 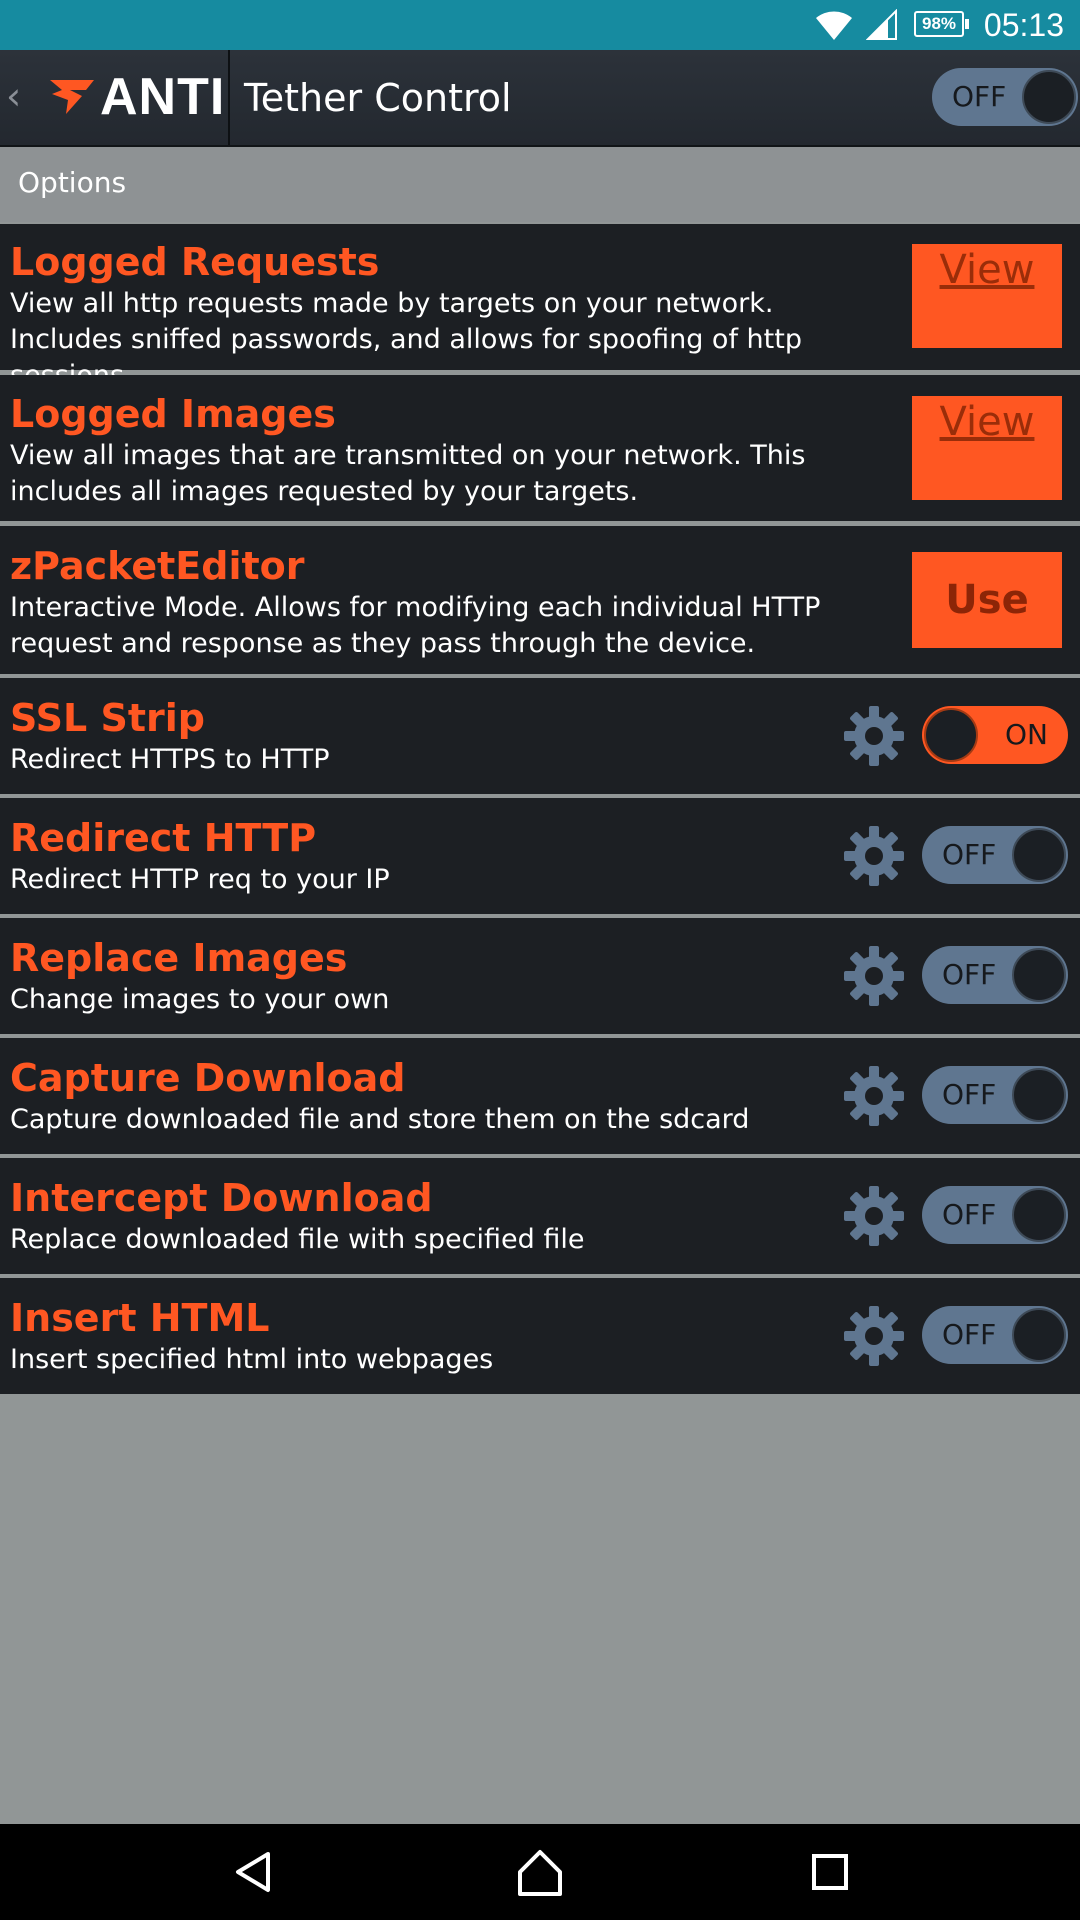 I want to click on master-toggle-label: OFF, so click(x=979, y=96).